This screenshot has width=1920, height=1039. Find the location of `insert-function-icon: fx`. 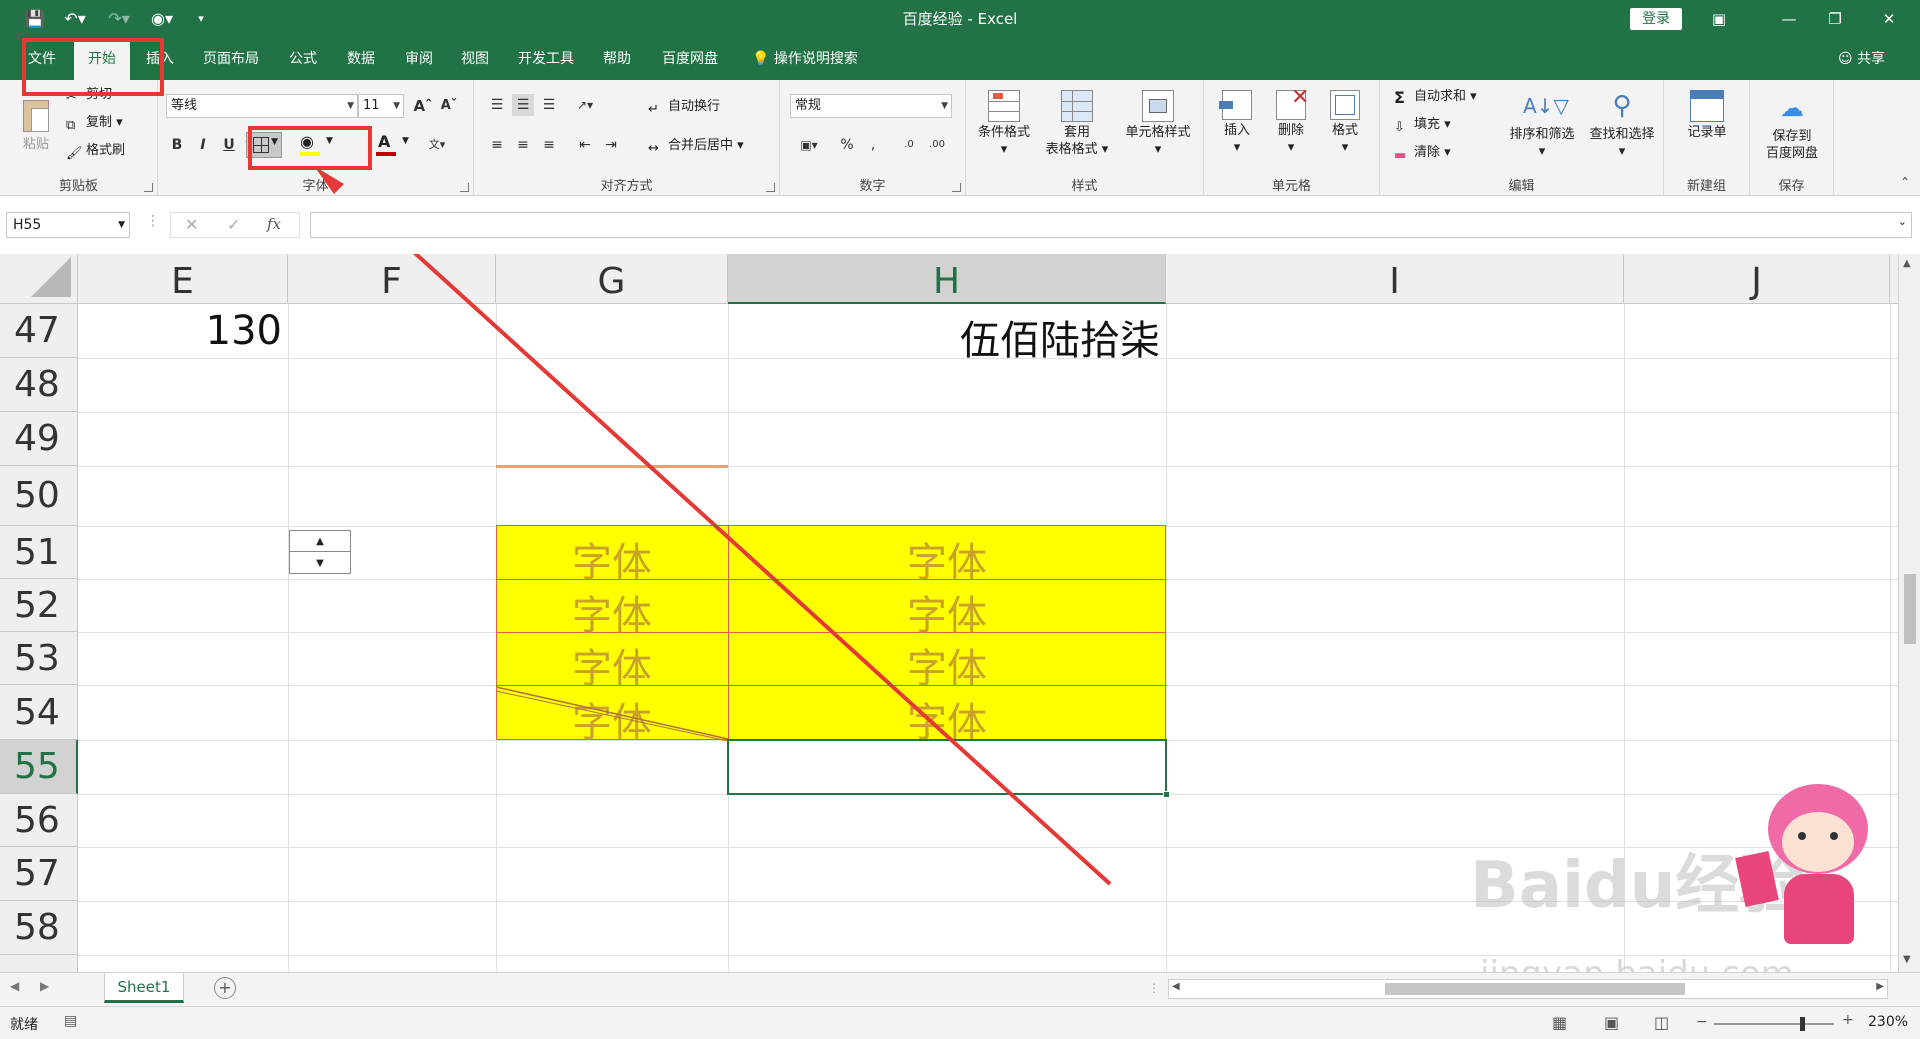

insert-function-icon: fx is located at coordinates (274, 224).